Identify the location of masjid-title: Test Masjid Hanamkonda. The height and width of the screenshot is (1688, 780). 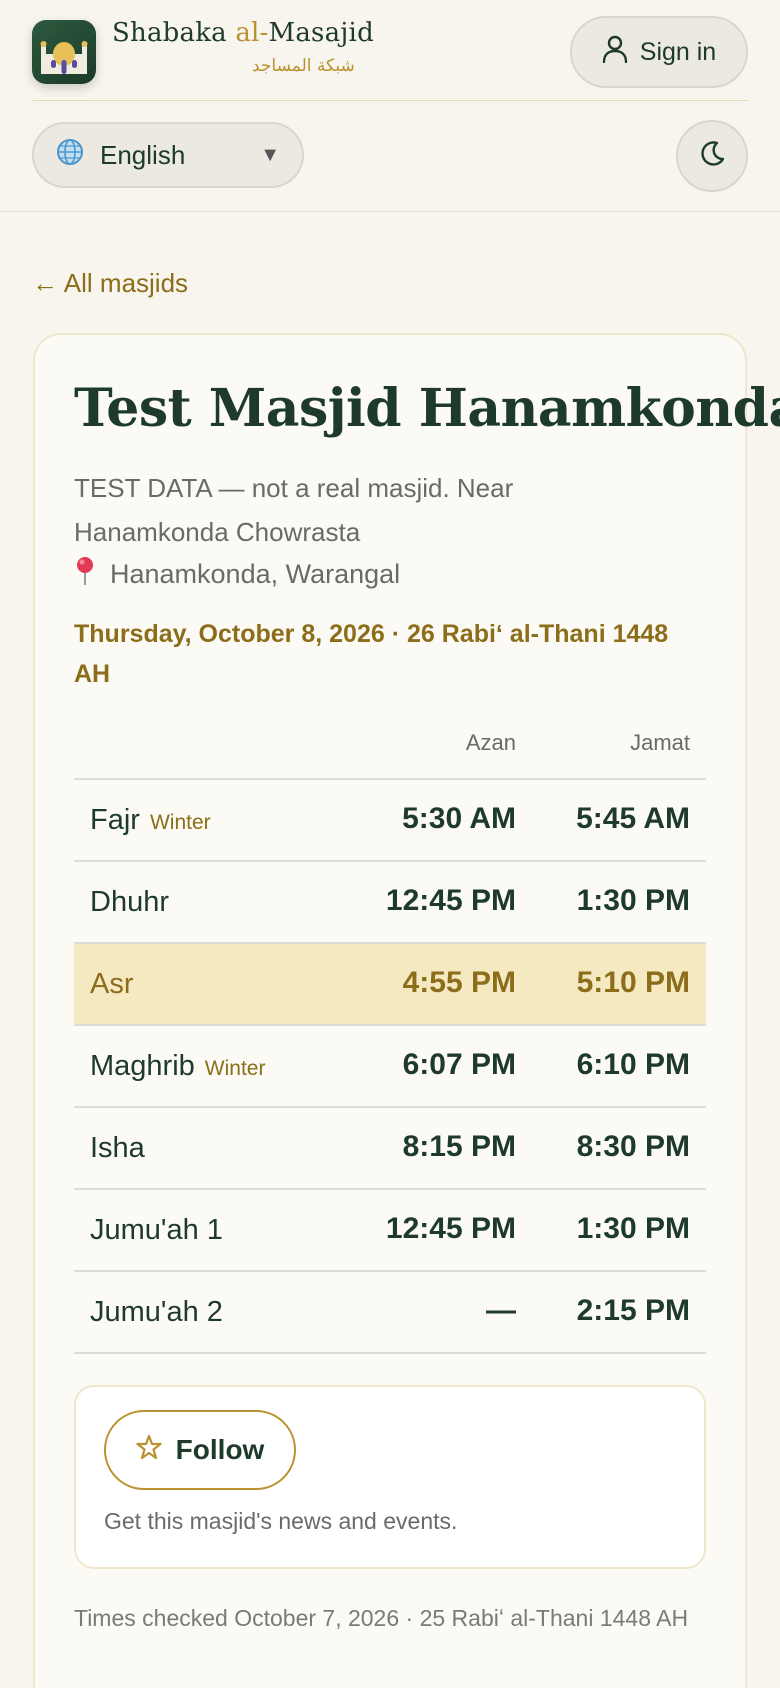
(427, 408).